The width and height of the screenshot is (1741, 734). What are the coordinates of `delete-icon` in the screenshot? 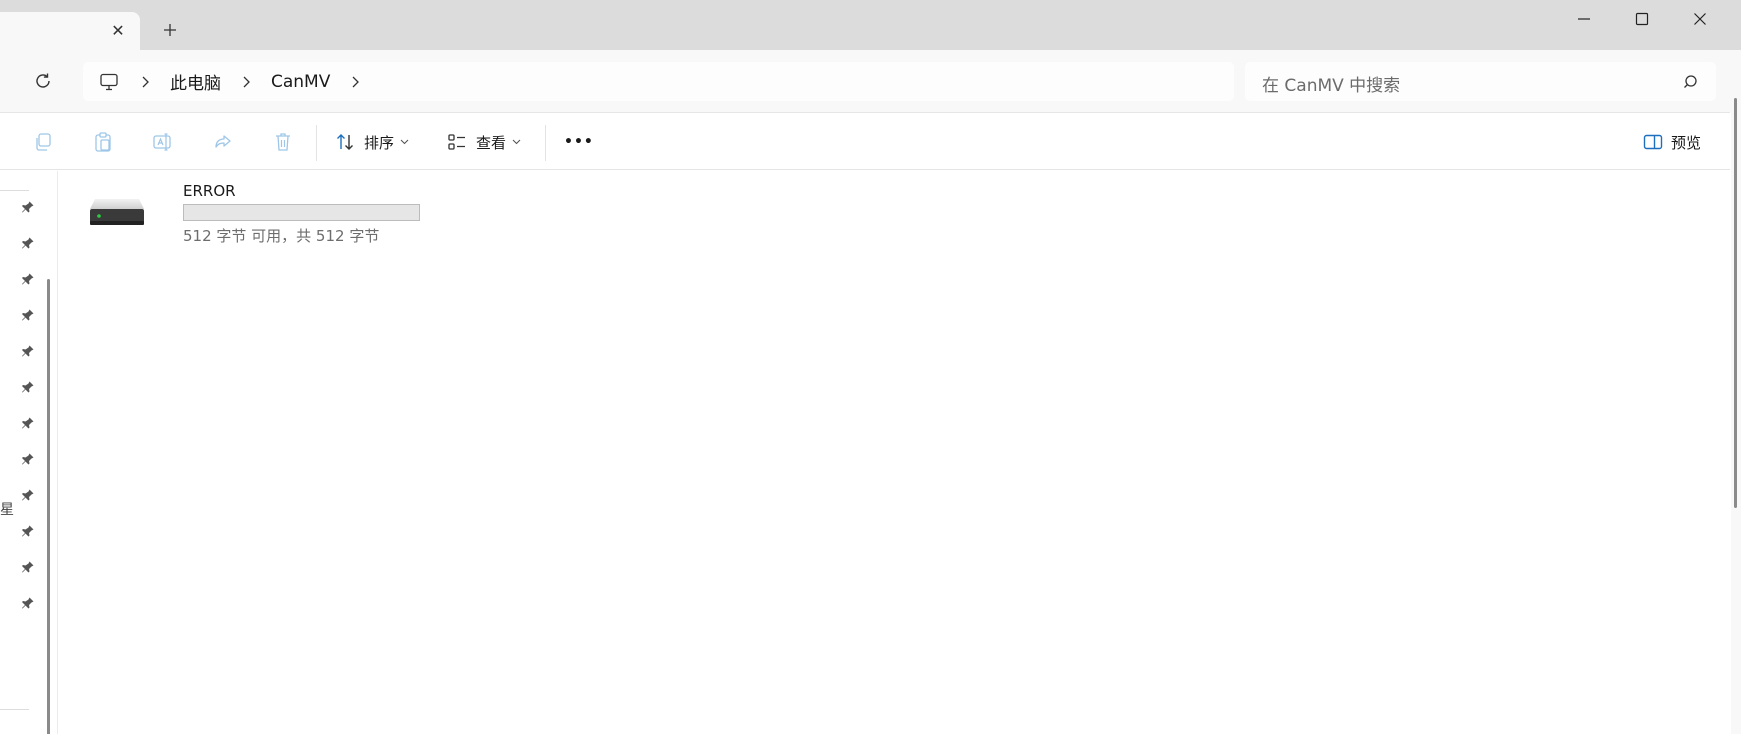 It's located at (283, 142).